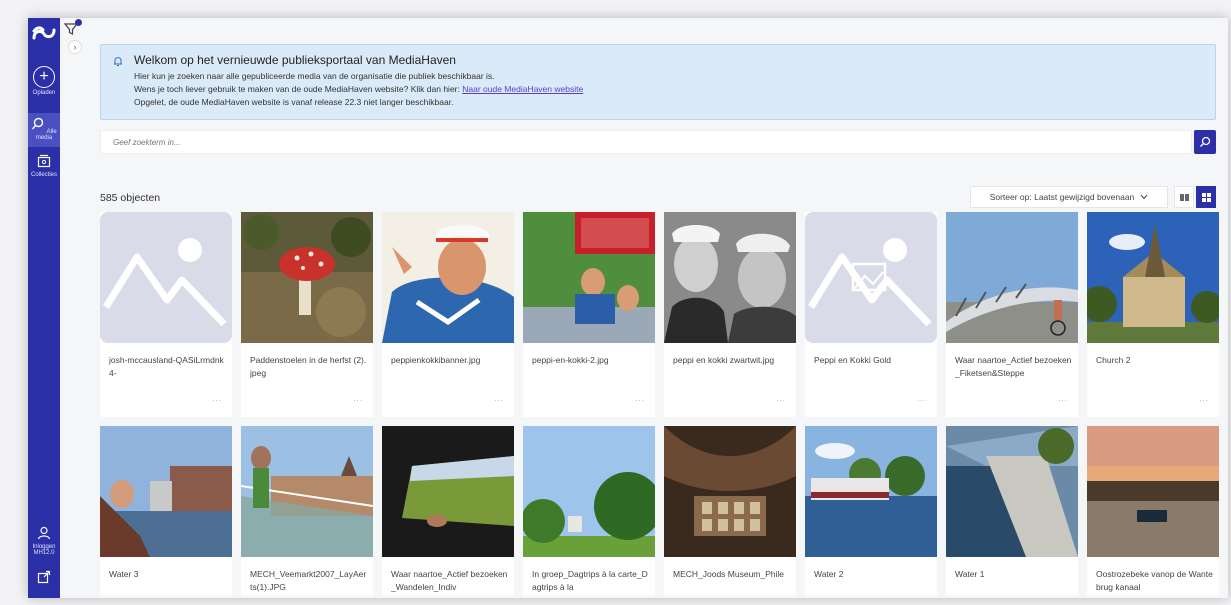  What do you see at coordinates (307, 277) in the screenshot?
I see `mushroom-photo` at bounding box center [307, 277].